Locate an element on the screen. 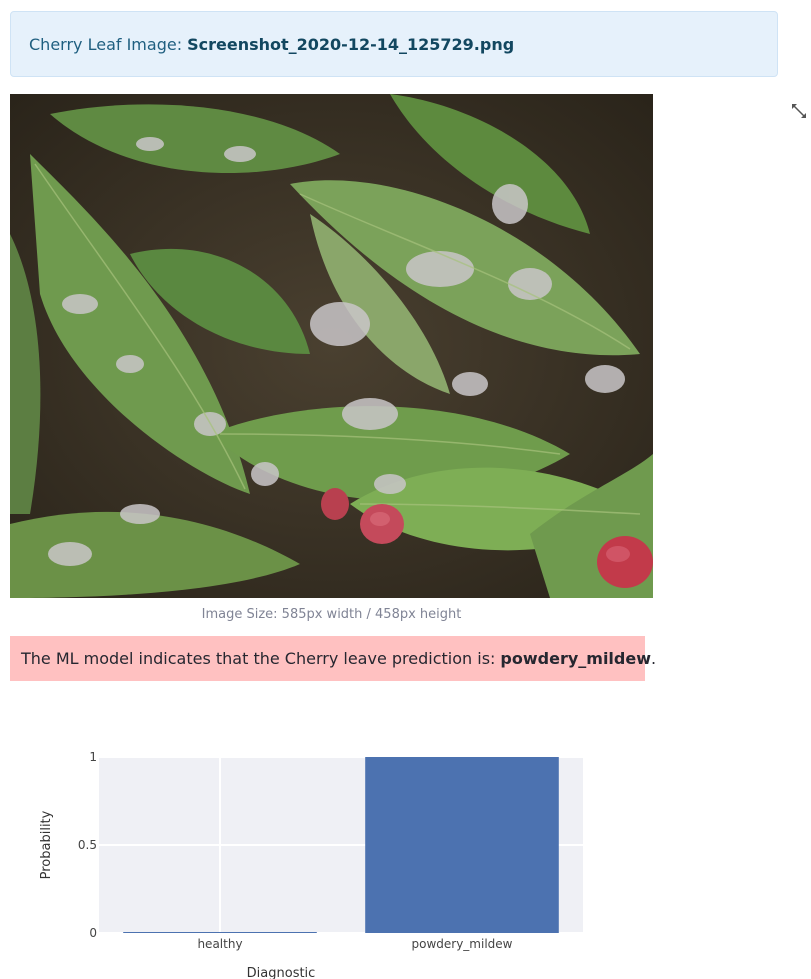 Image resolution: width=811 pixels, height=979 pixels. x-tick-label: powdery_mildew is located at coordinates (462, 944).